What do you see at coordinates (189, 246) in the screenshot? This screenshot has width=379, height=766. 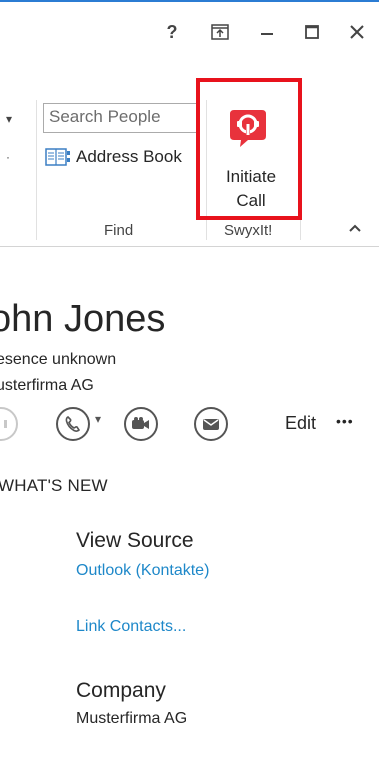 I see `ribbon-divider` at bounding box center [189, 246].